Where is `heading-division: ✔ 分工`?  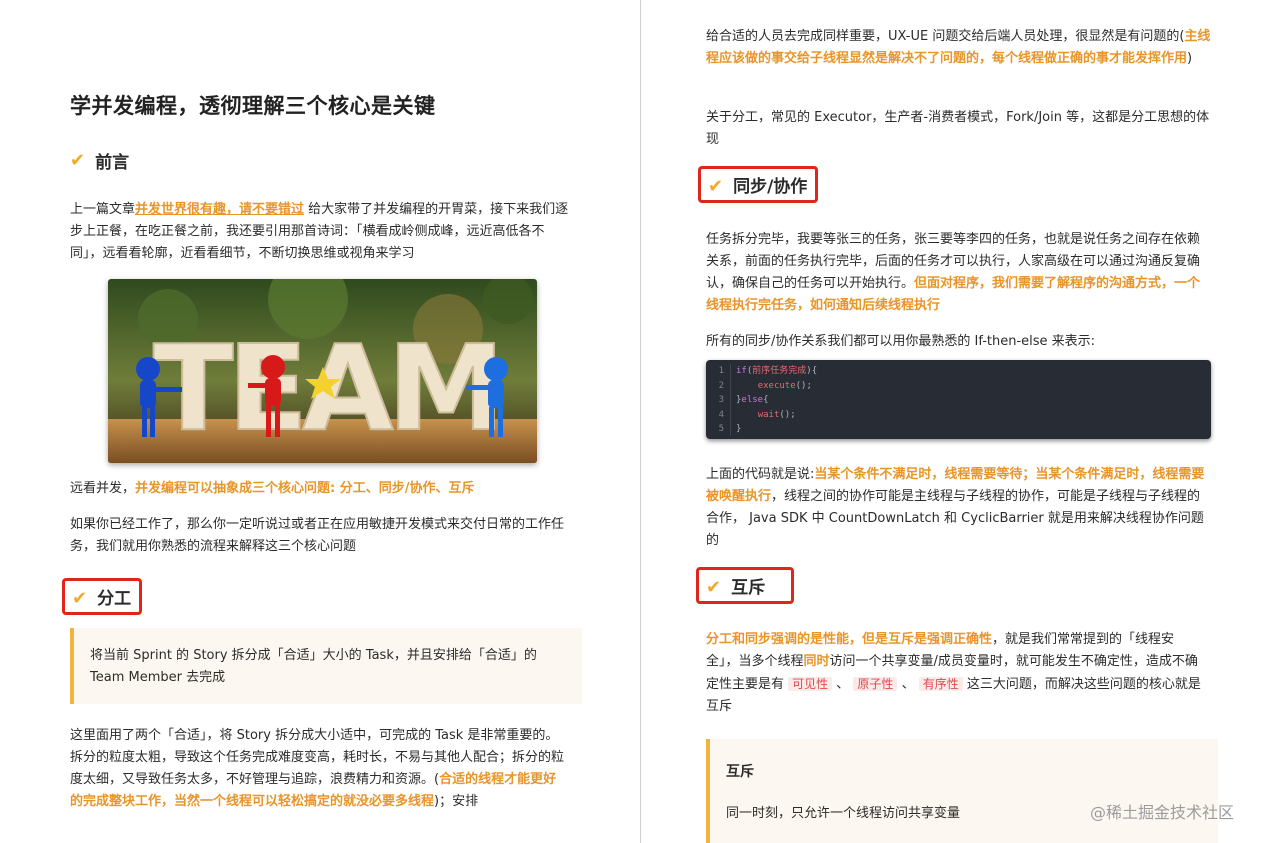 heading-division: ✔ 分工 is located at coordinates (102, 596).